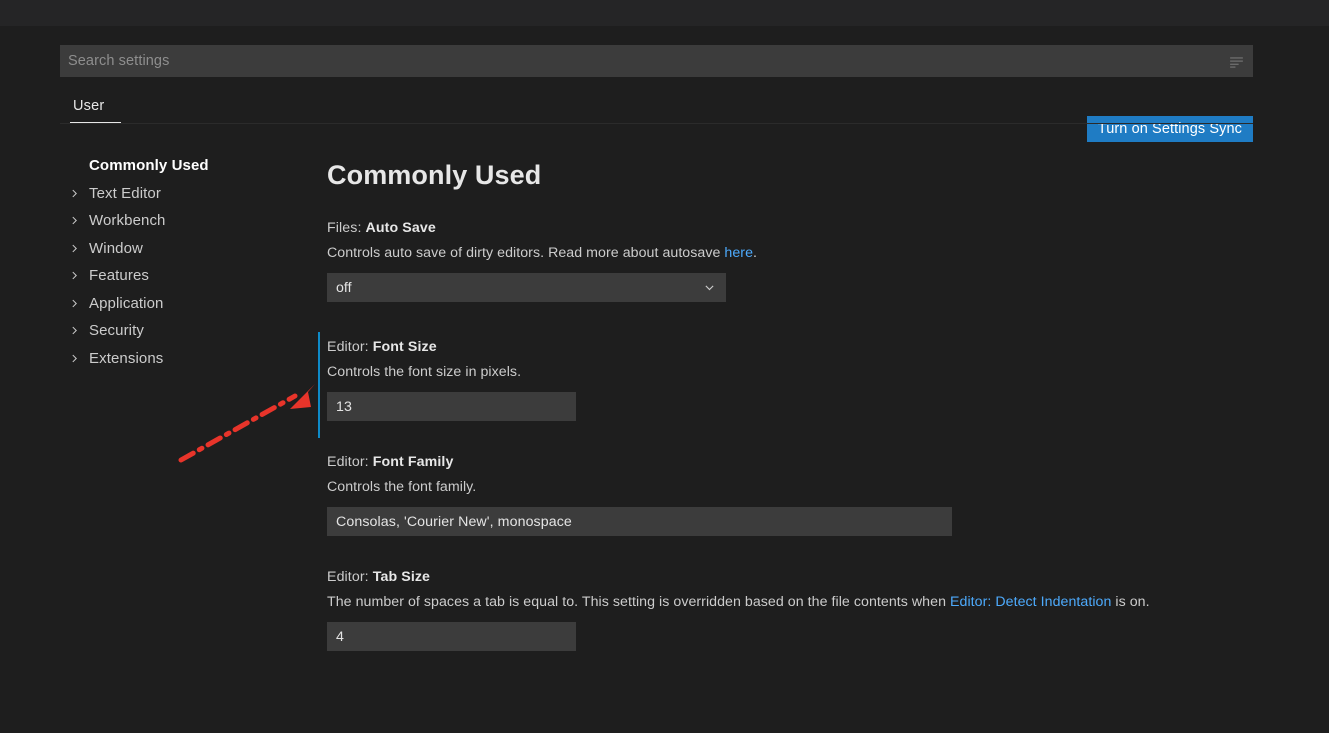 The width and height of the screenshot is (1329, 733). I want to click on tab-user-label: User, so click(89, 106).